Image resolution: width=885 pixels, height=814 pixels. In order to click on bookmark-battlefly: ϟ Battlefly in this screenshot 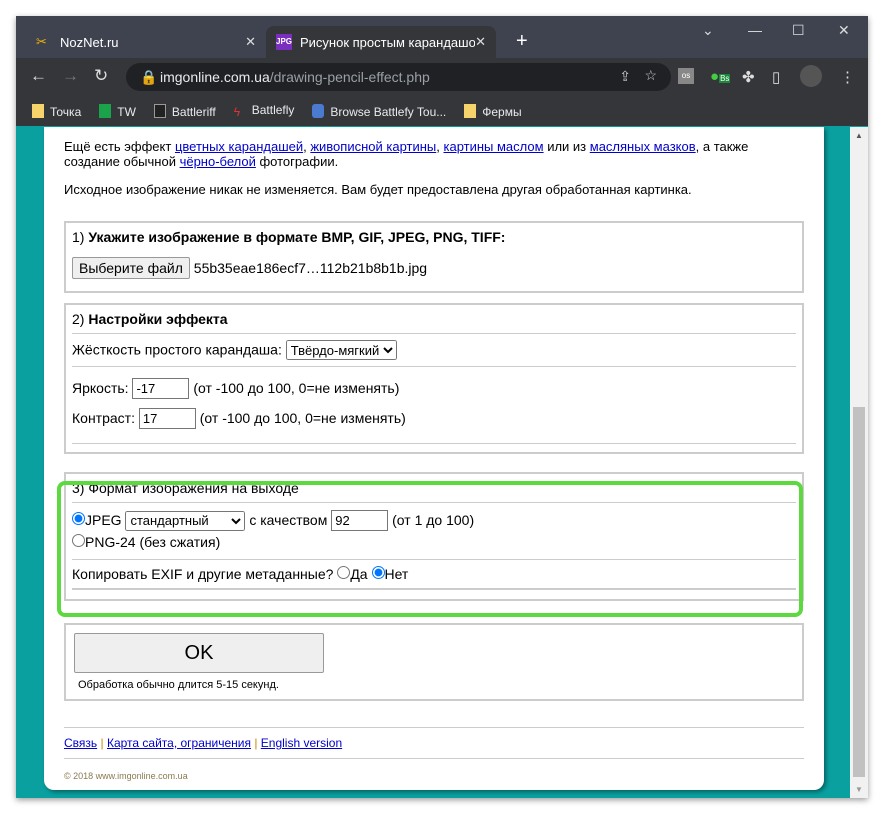, I will do `click(264, 111)`.